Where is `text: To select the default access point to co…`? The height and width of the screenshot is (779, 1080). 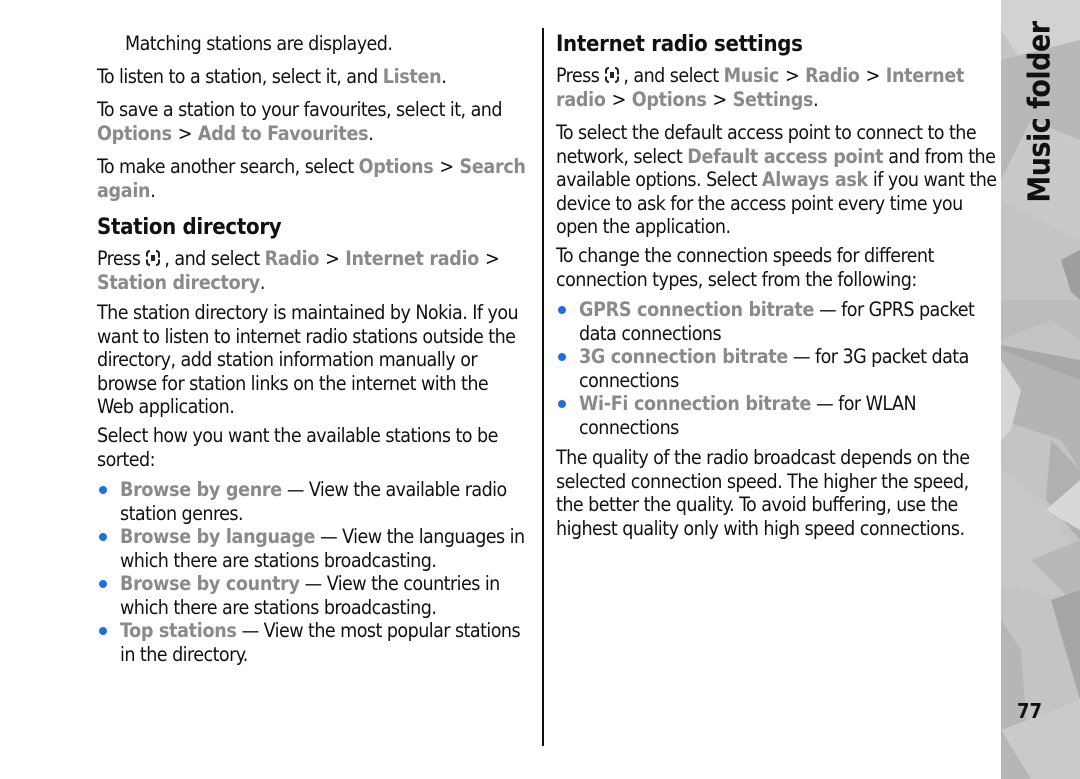 text: To select the default access point to co… is located at coordinates (766, 132).